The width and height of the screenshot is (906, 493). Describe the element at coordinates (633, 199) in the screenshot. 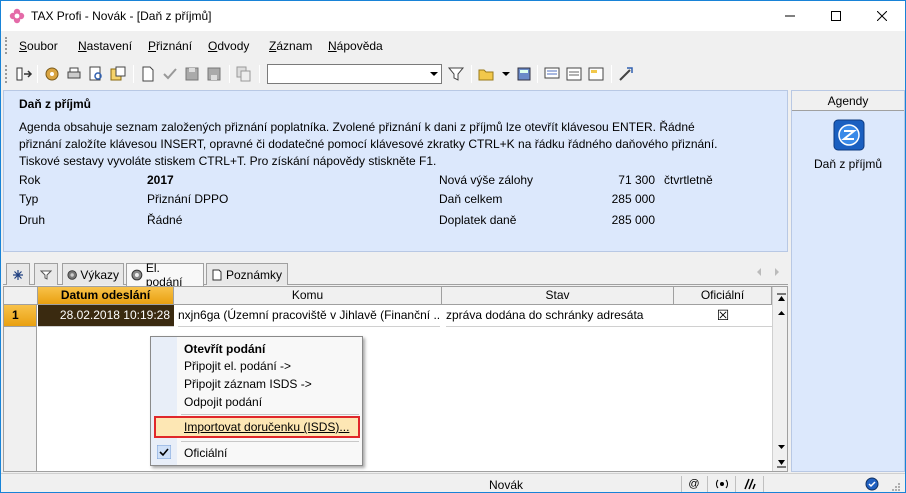

I see `dan-value: 285 000` at that location.